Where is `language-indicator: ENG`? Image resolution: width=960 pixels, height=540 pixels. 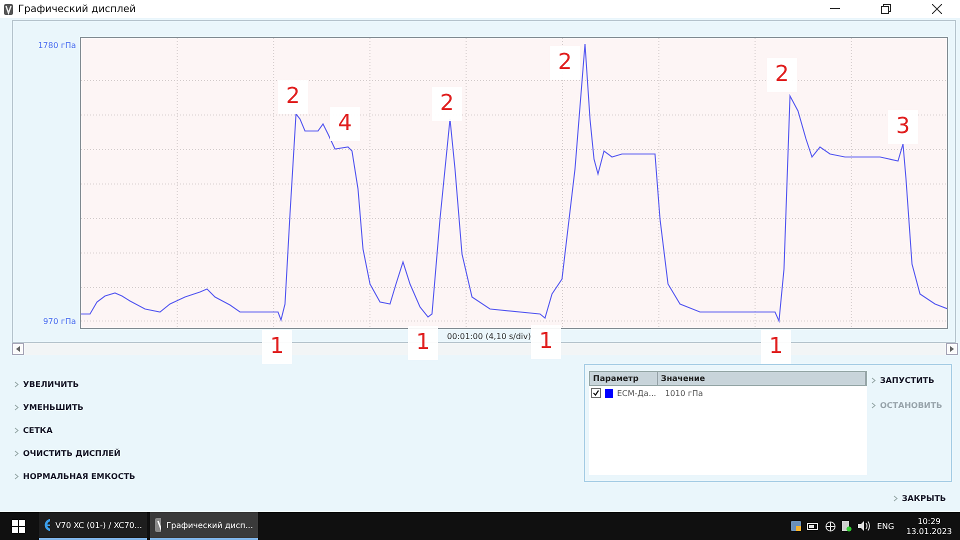
language-indicator: ENG is located at coordinates (885, 526).